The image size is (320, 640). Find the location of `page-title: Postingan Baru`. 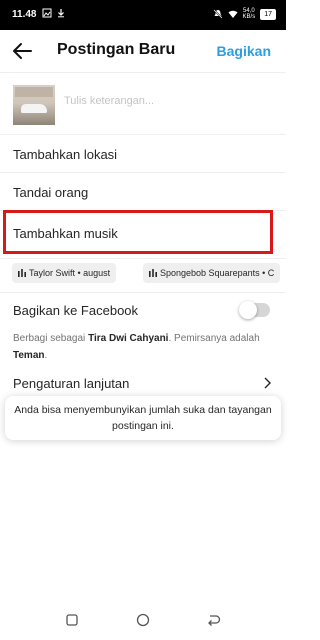

page-title: Postingan Baru is located at coordinates (116, 49).